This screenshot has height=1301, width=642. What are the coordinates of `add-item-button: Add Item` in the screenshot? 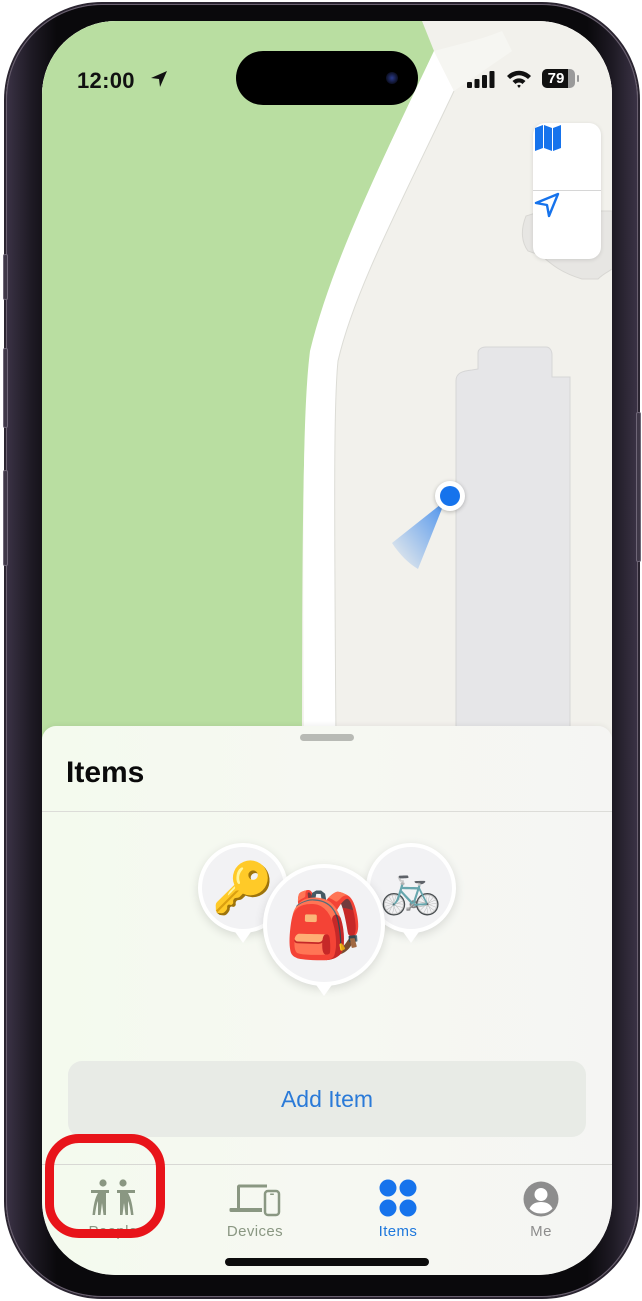 It's located at (327, 1099).